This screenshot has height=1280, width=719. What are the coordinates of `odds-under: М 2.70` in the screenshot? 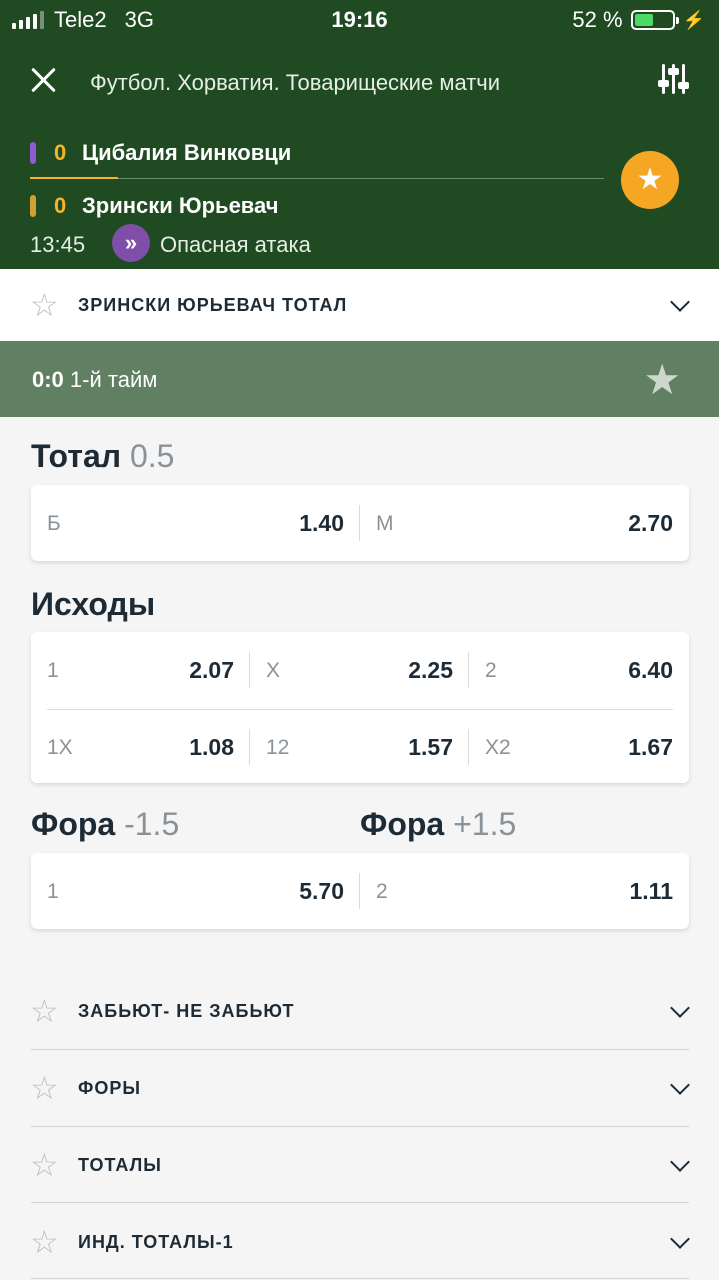 It's located at (524, 523).